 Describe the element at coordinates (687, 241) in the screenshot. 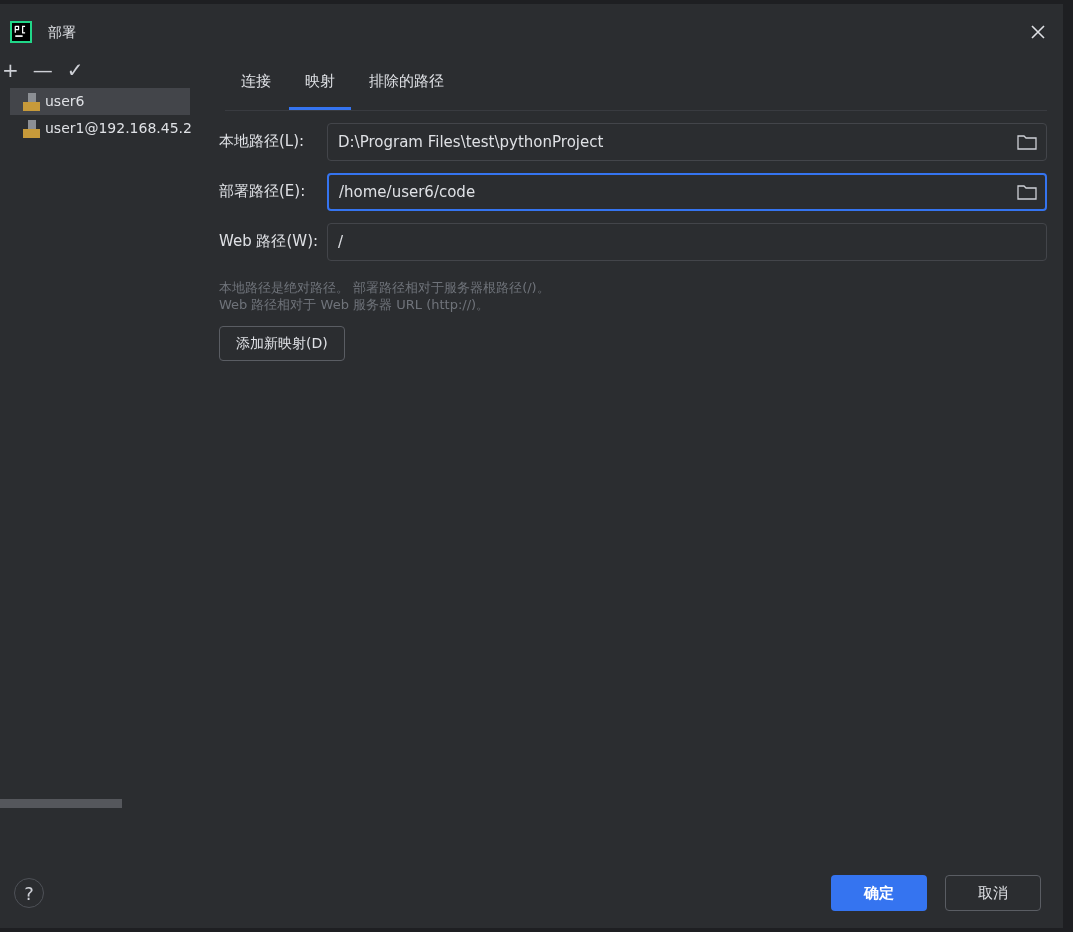

I see `path-field: /` at that location.